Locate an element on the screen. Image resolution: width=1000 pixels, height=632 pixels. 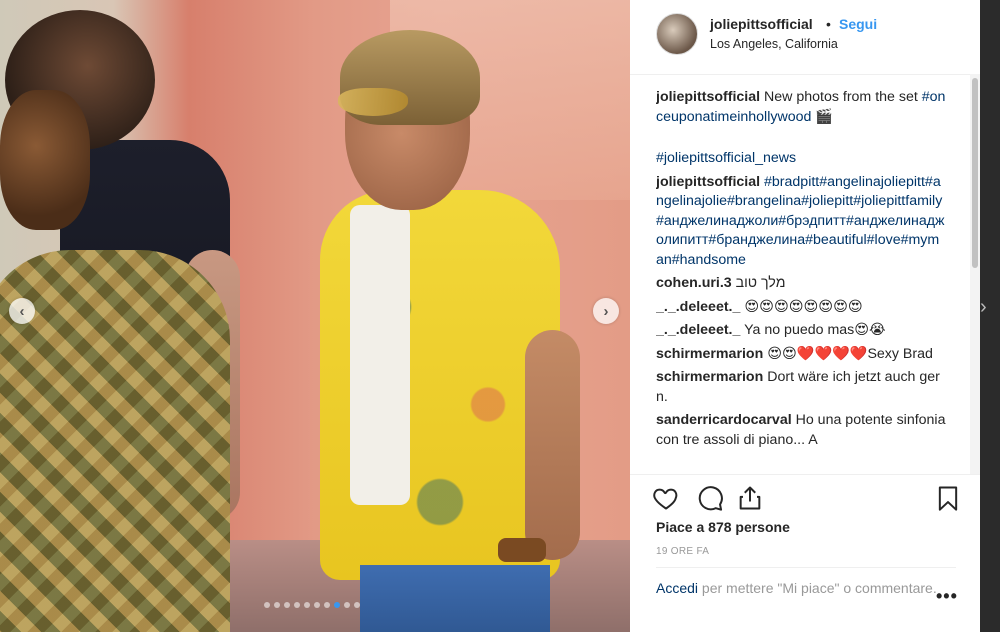
comment-username: cohen.uri.3 is located at coordinates (694, 283).